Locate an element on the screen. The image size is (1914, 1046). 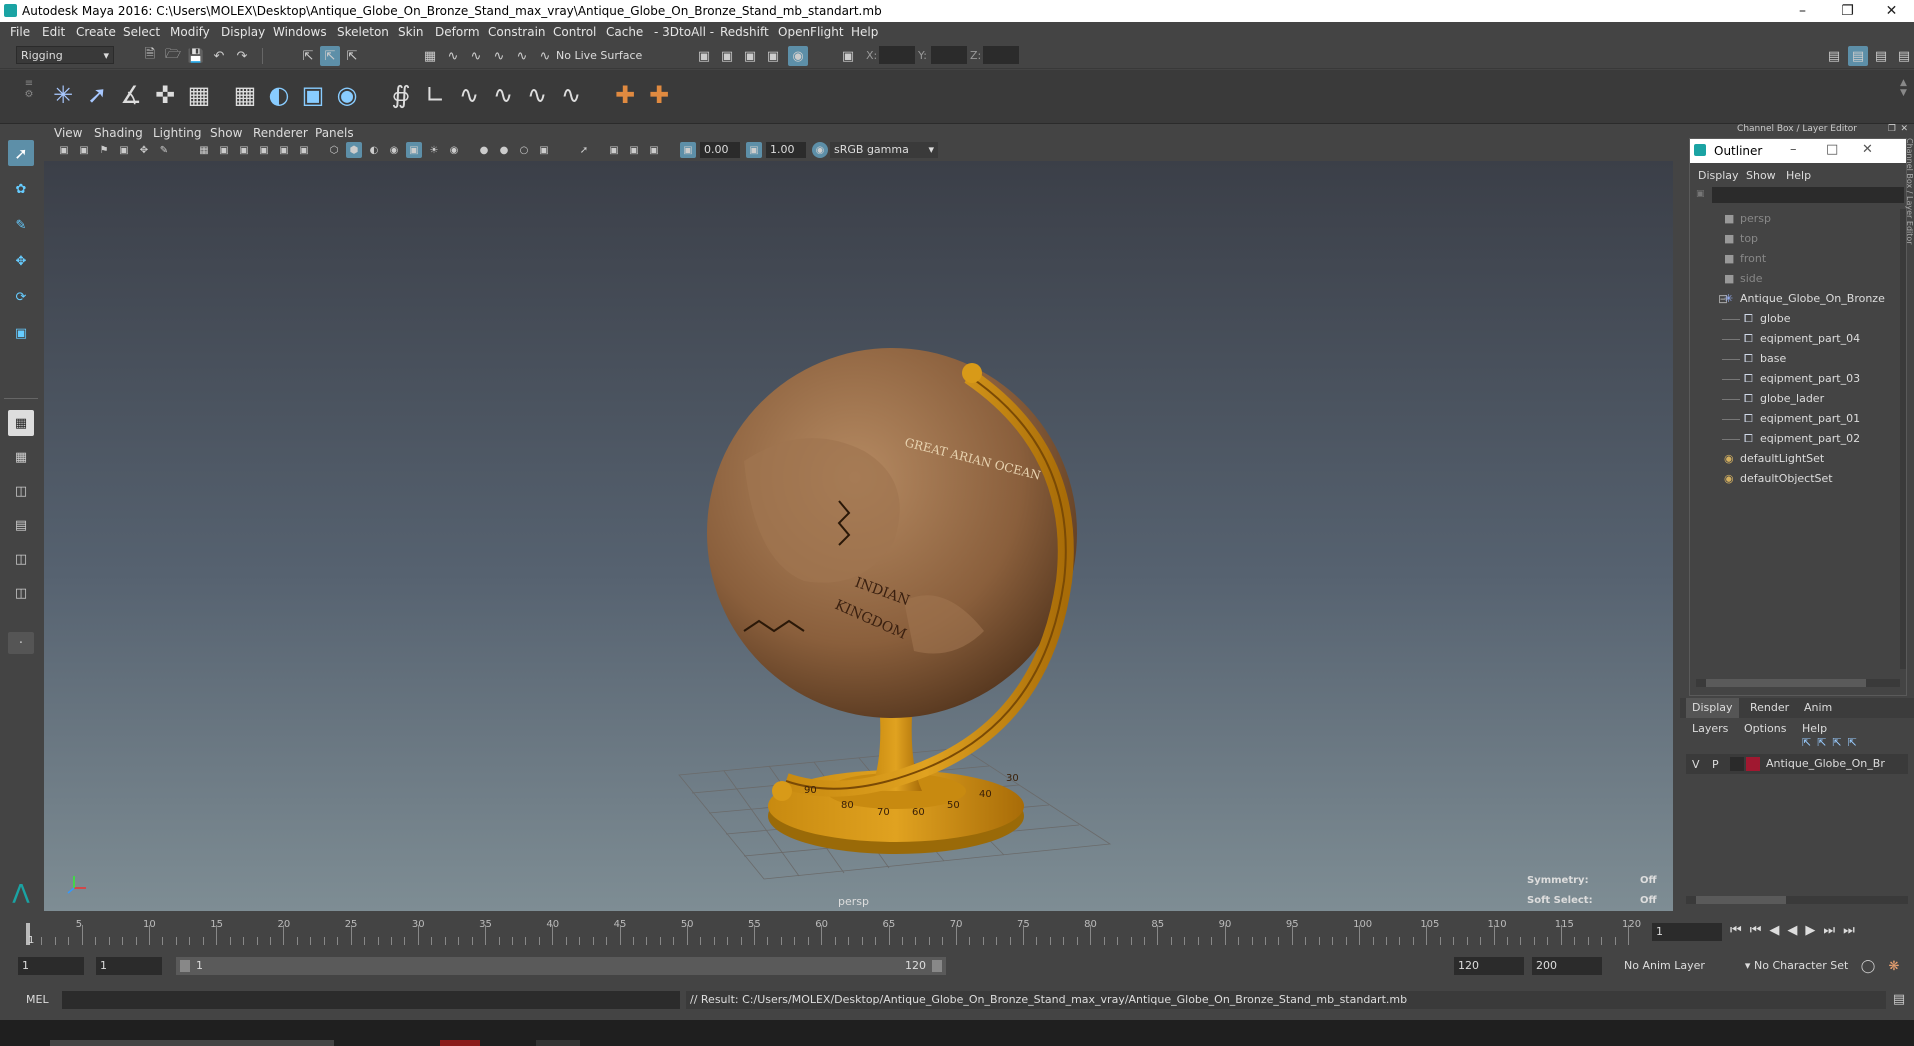
xray-joints-icon: ▣ is located at coordinates (614, 150).